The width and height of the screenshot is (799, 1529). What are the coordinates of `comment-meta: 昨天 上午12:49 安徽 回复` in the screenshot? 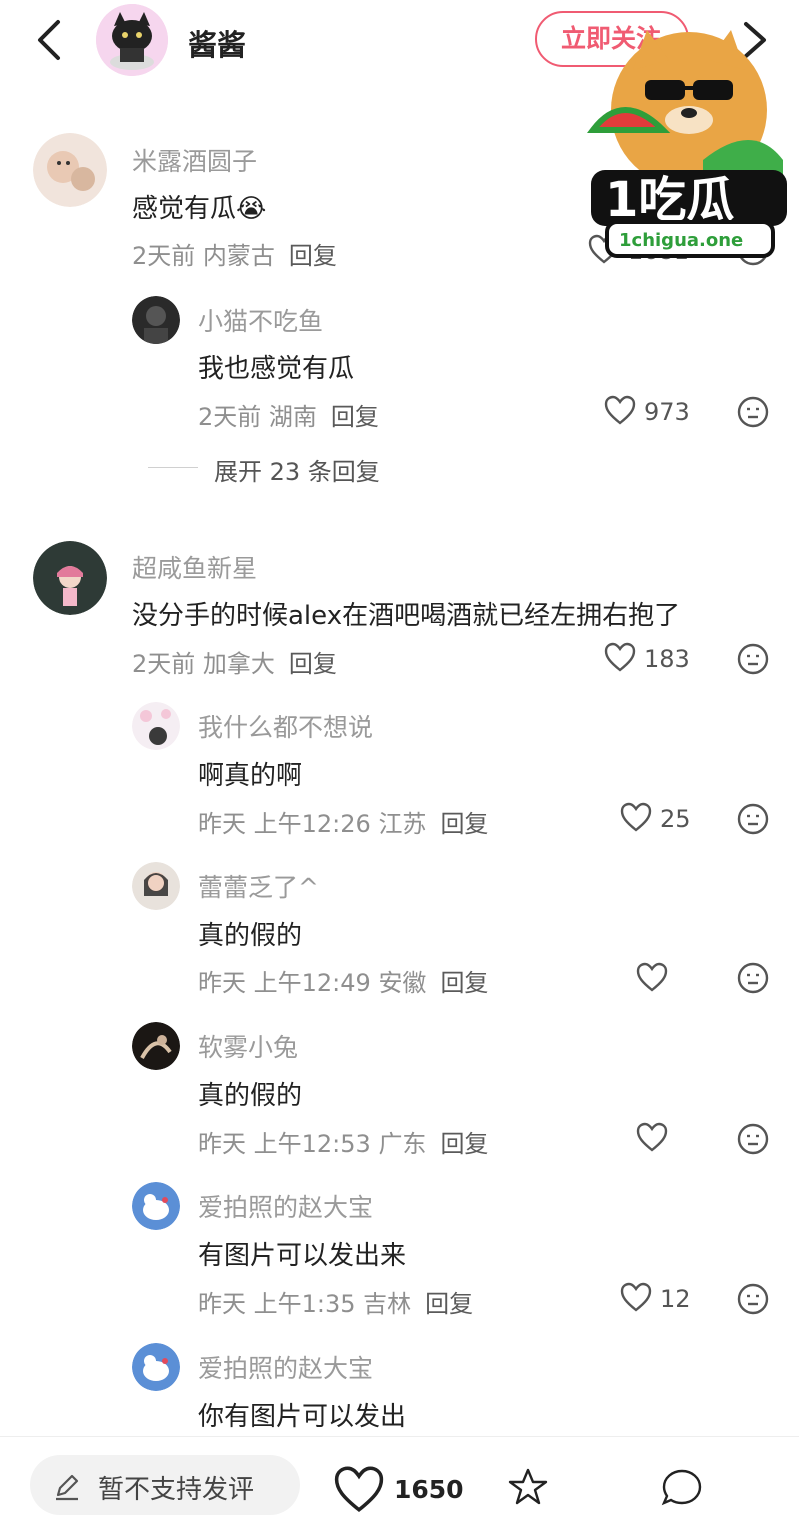 It's located at (343, 983).